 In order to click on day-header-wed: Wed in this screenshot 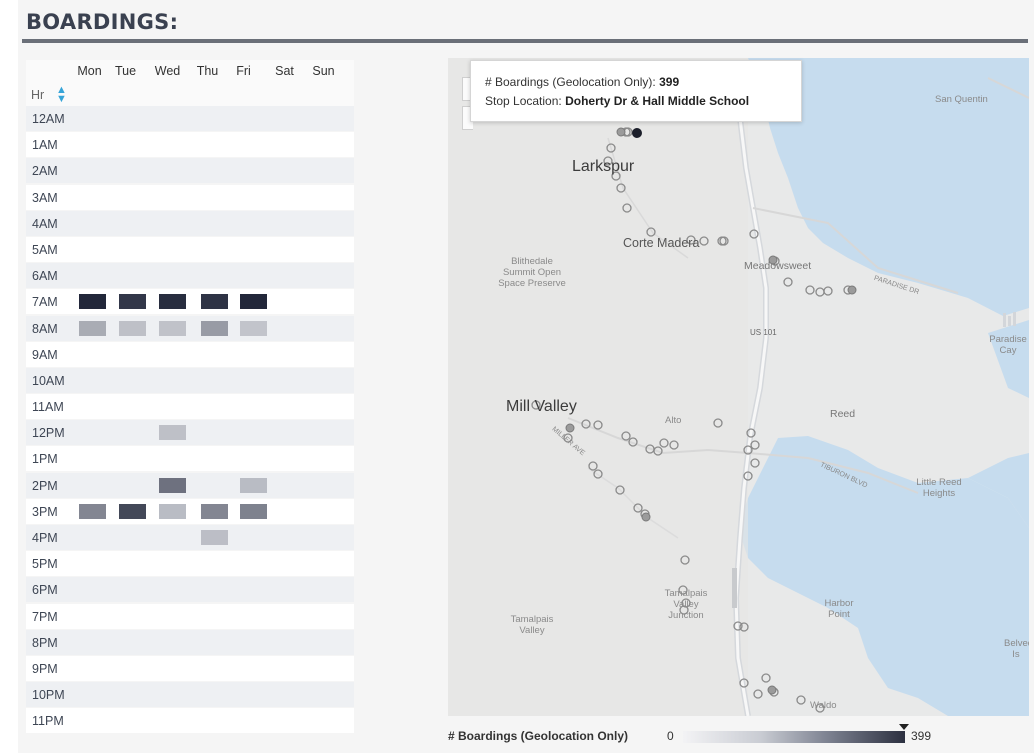, I will do `click(167, 71)`.